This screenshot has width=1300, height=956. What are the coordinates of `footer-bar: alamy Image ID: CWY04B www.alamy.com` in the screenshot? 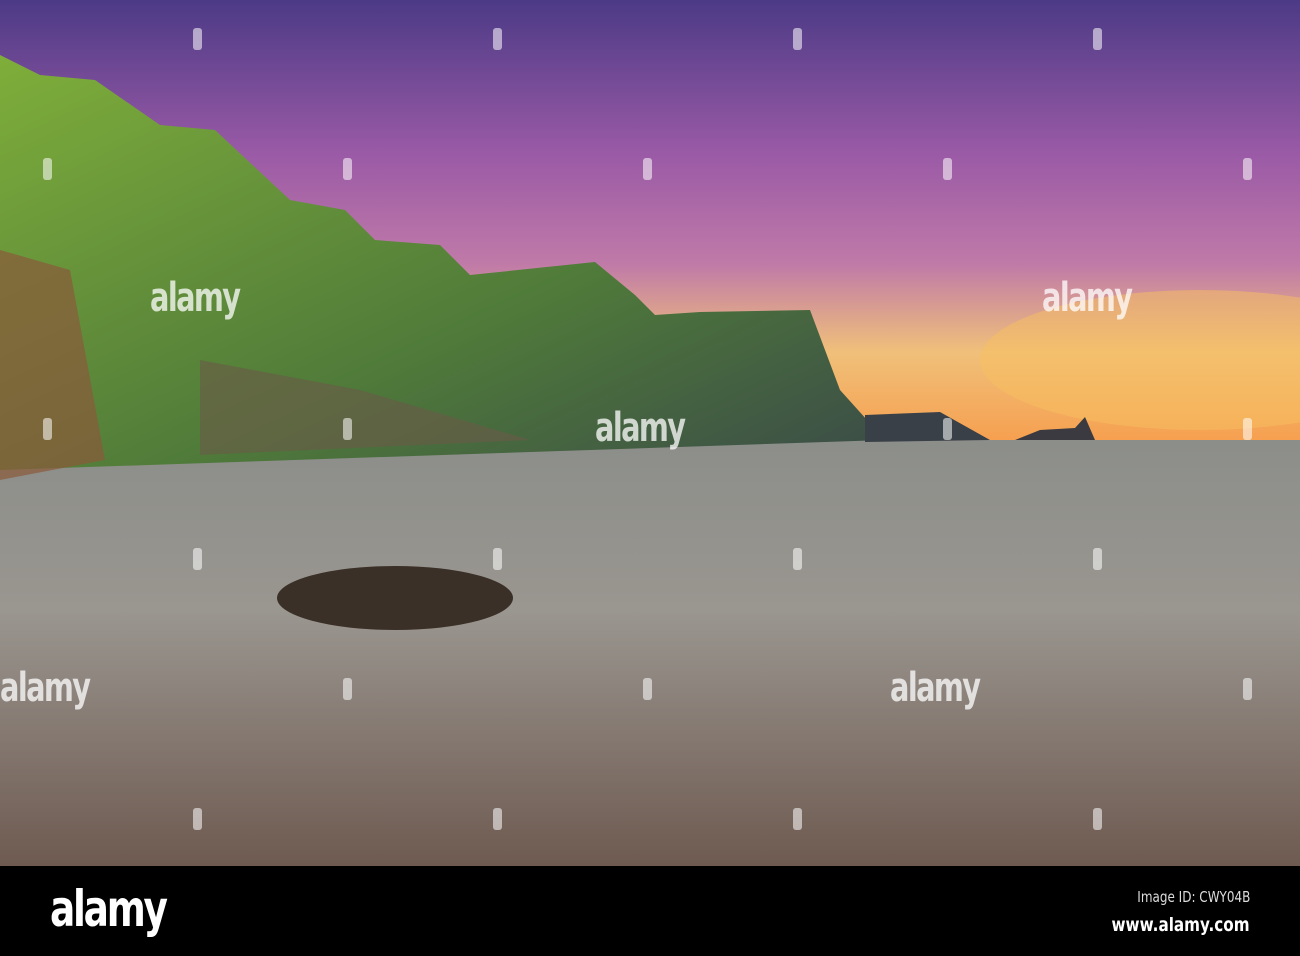 It's located at (650, 911).